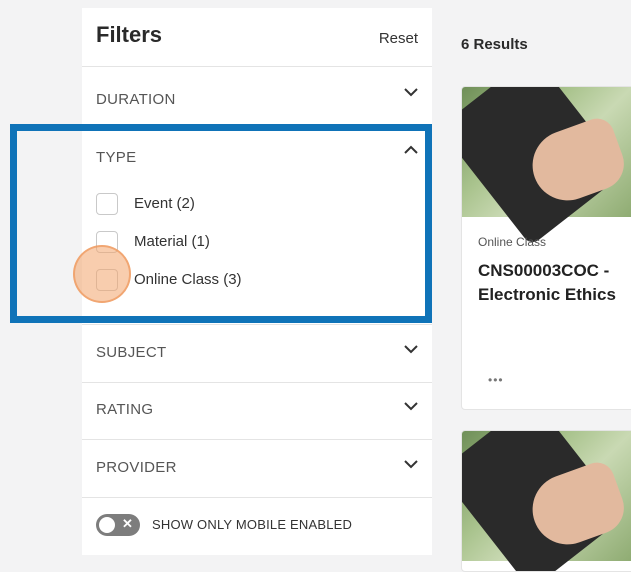  I want to click on filter-option-event: Event (2), so click(246, 205).